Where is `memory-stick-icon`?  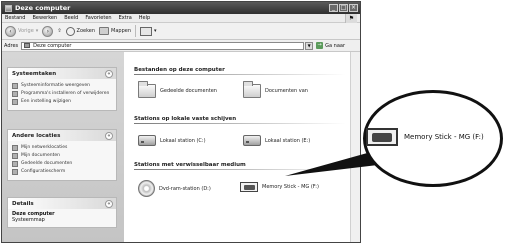
memory-stick-icon is located at coordinates (382, 137).